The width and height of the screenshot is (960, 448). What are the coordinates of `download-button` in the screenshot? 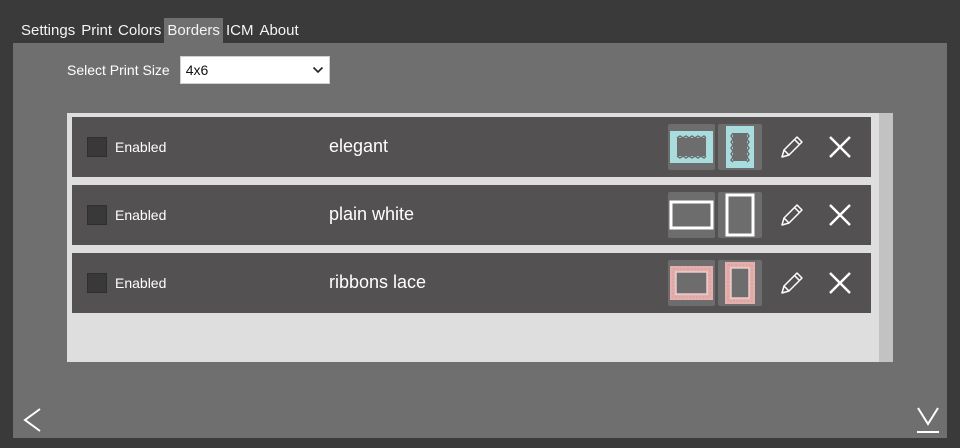 It's located at (928, 420).